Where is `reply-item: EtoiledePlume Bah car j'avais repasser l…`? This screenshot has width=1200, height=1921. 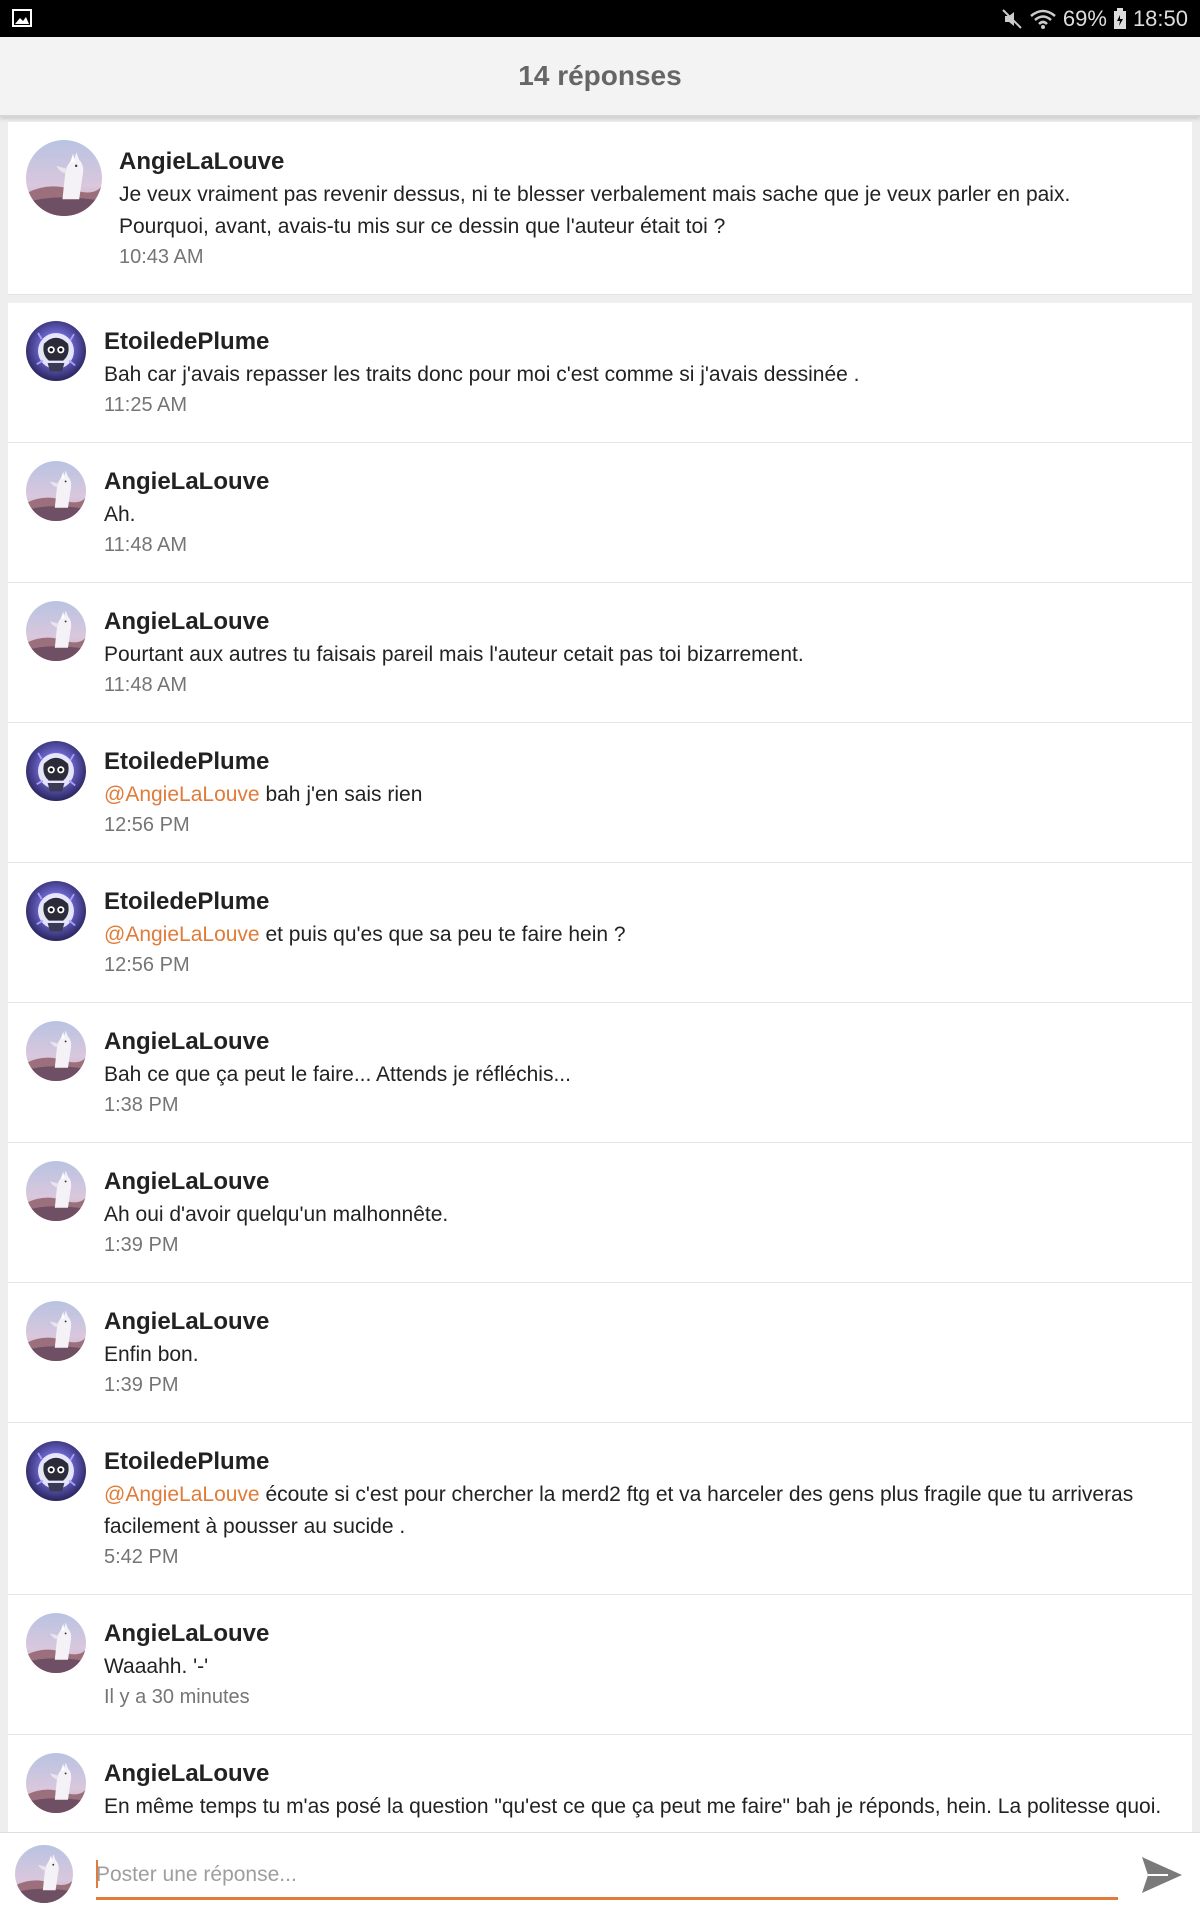 reply-item: EtoiledePlume Bah car j'avais repasser l… is located at coordinates (600, 373).